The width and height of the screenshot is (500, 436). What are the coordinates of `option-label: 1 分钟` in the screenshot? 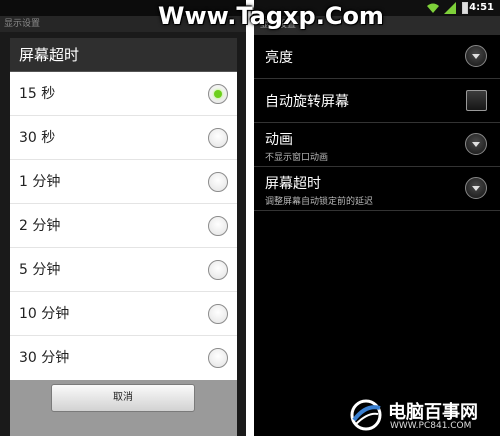 It's located at (40, 182).